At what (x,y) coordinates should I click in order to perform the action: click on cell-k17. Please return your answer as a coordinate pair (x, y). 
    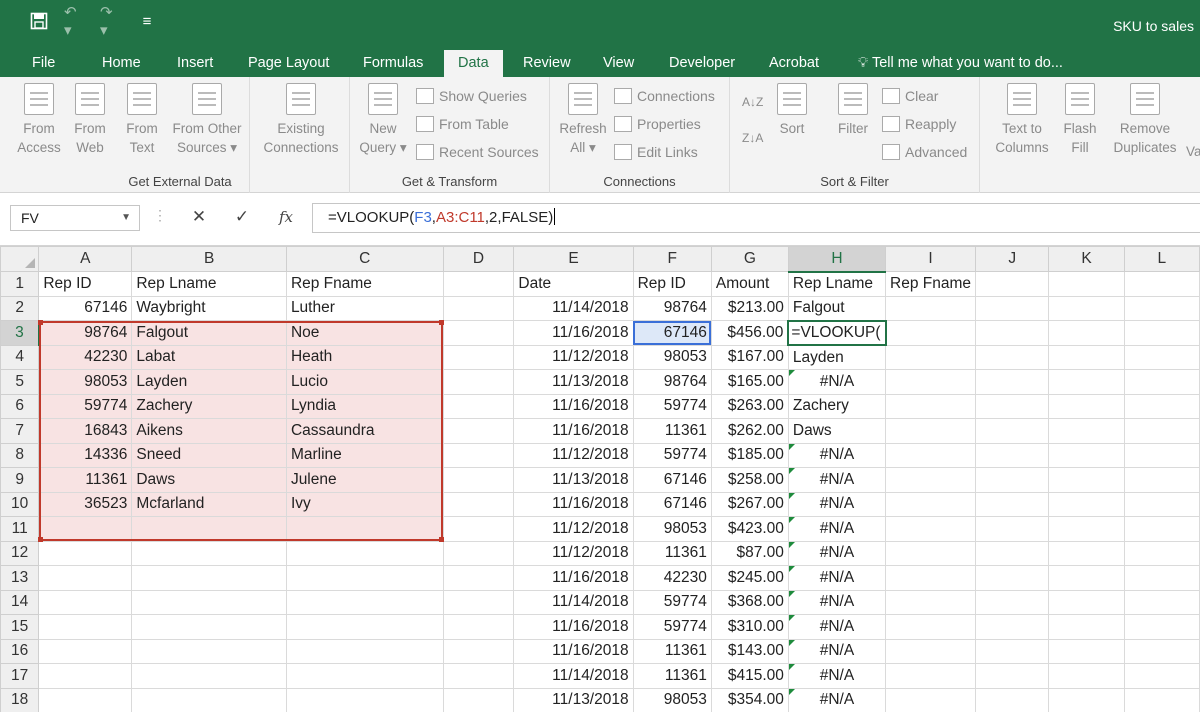
    Looking at the image, I should click on (1086, 676).